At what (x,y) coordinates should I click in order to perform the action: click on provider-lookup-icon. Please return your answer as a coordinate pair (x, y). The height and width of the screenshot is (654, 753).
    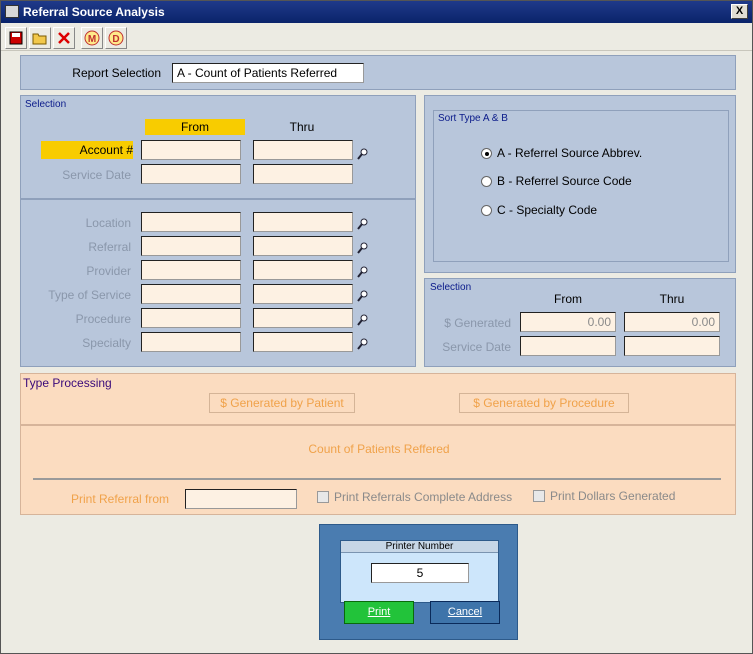
    Looking at the image, I should click on (363, 272).